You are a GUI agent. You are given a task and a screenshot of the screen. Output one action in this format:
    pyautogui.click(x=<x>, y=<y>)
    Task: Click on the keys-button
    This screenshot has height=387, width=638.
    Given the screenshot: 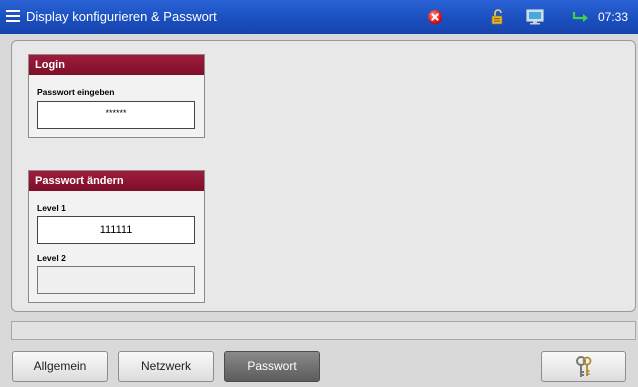 What is the action you would take?
    pyautogui.click(x=583, y=366)
    